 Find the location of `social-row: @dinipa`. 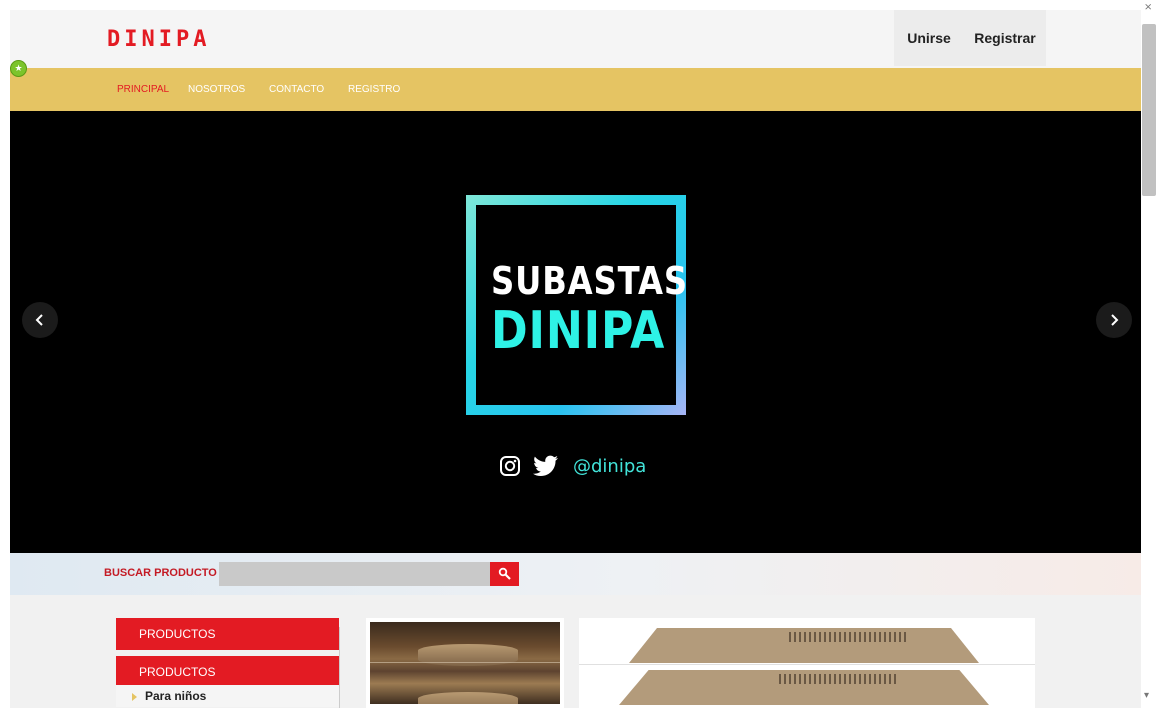

social-row: @dinipa is located at coordinates (572, 466).